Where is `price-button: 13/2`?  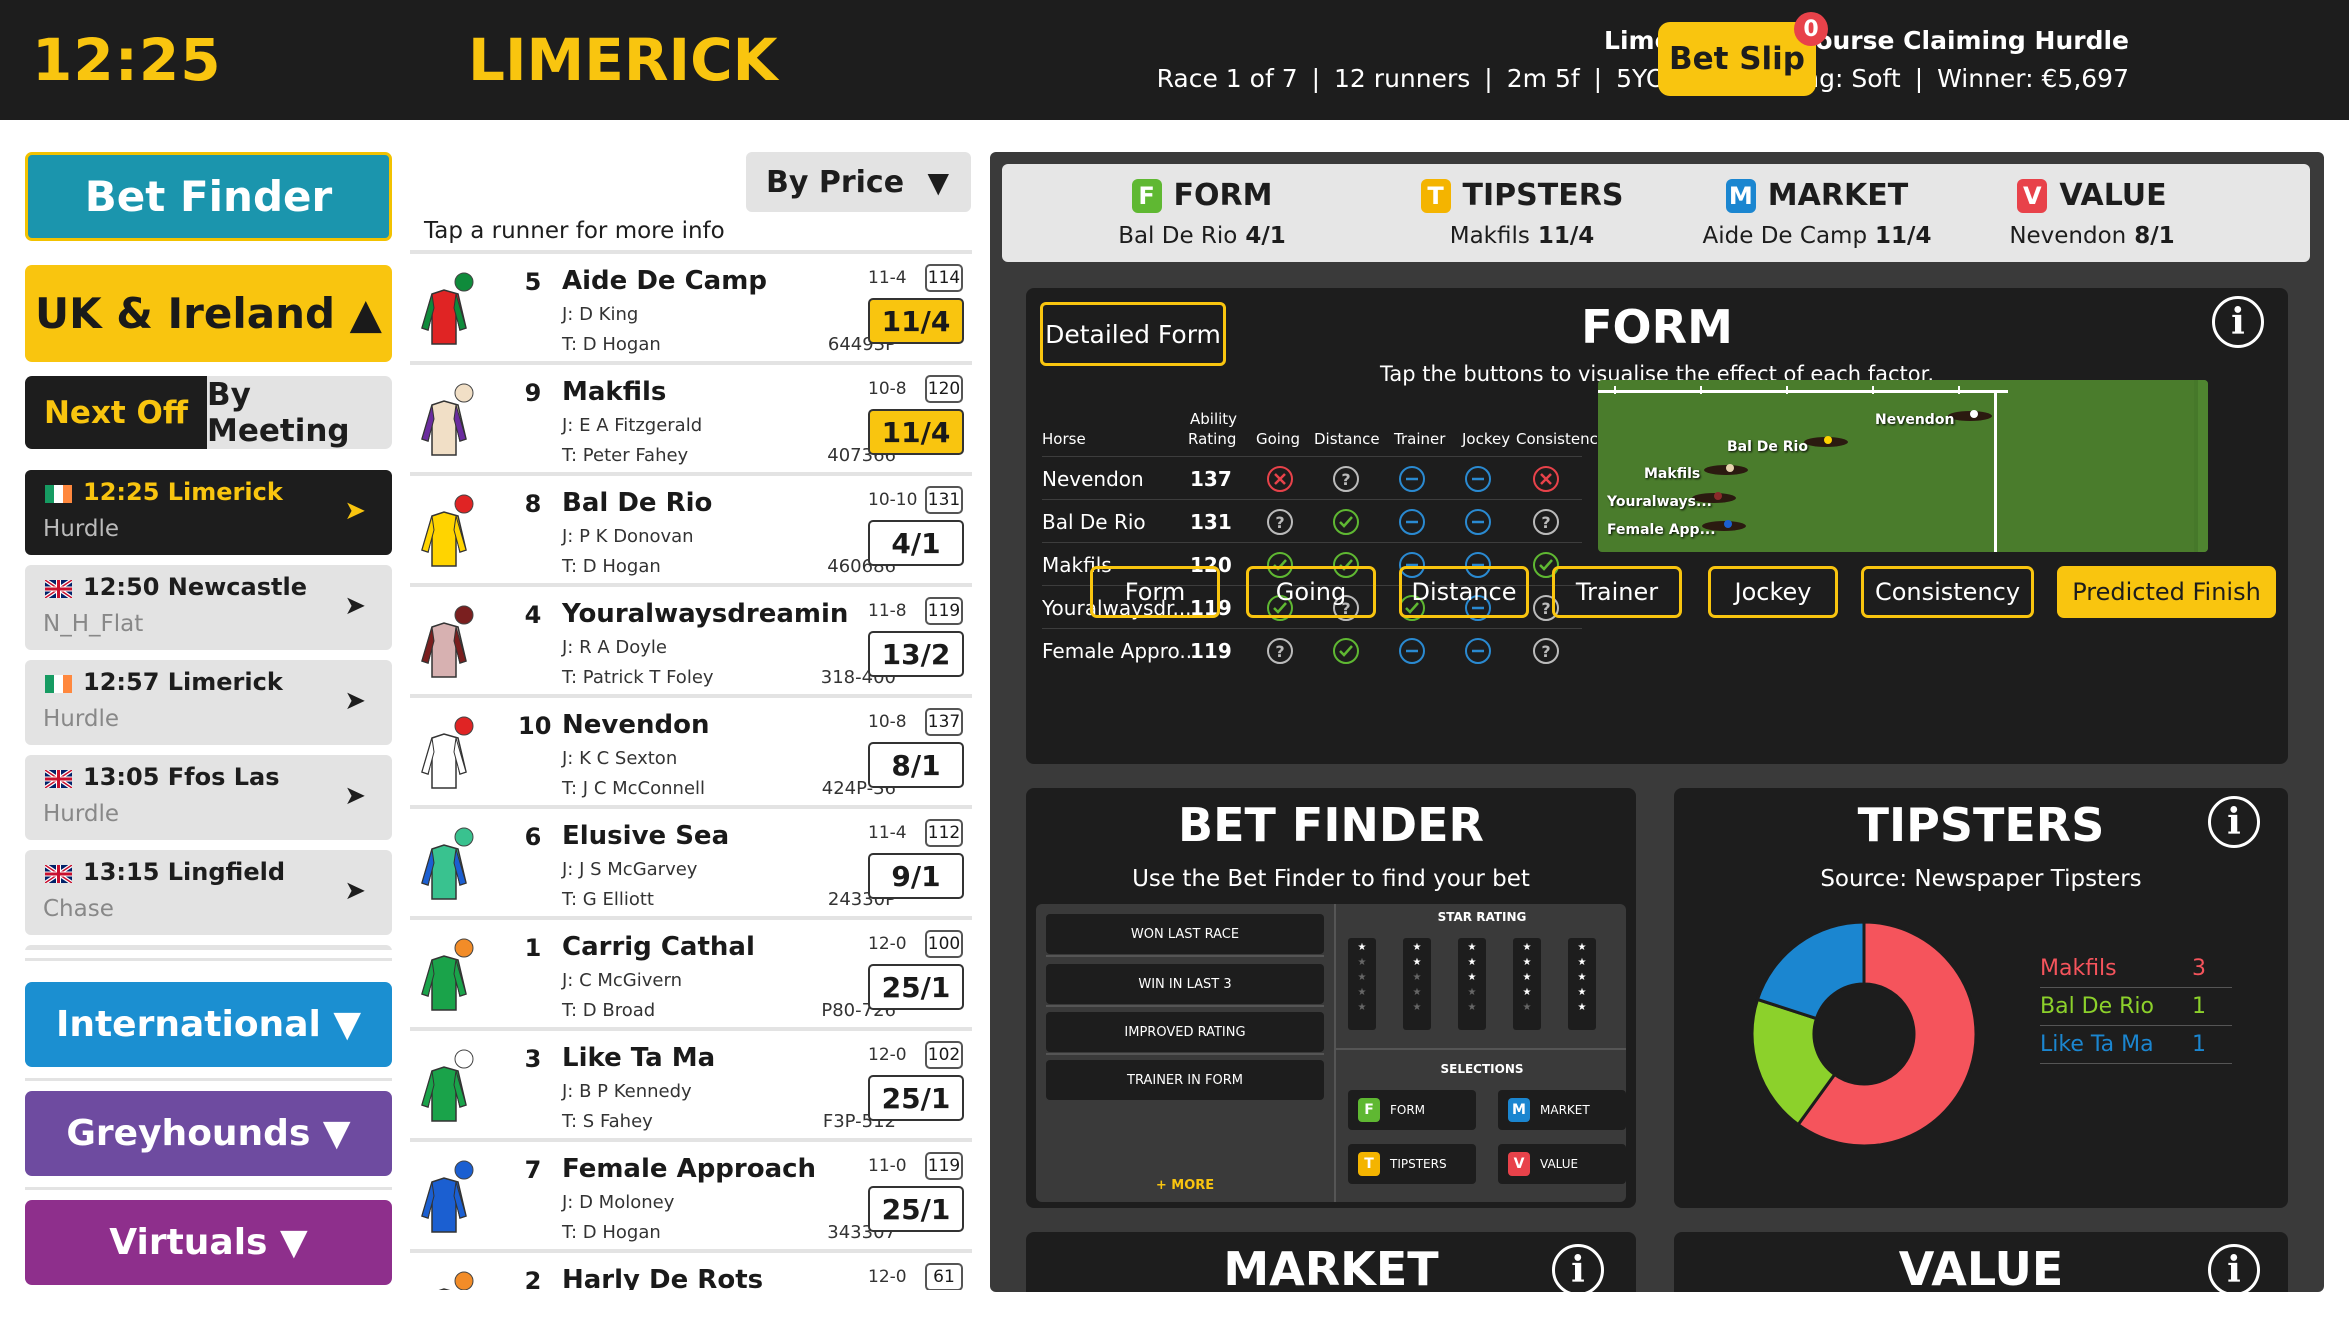
price-button: 13/2 is located at coordinates (916, 654).